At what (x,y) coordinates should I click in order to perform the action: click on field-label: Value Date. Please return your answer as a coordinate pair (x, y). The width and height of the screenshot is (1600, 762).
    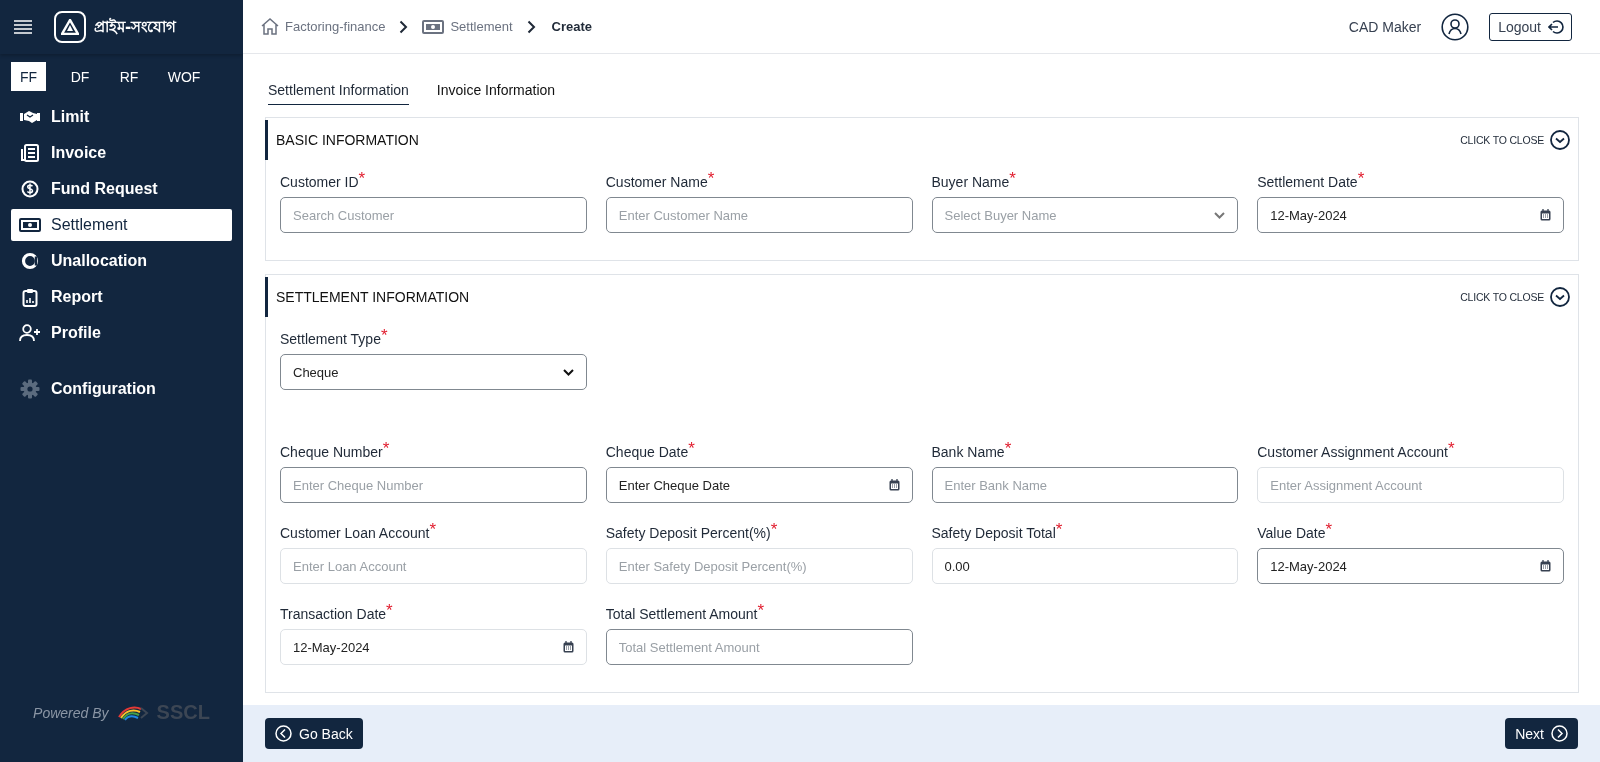
    Looking at the image, I should click on (1291, 533).